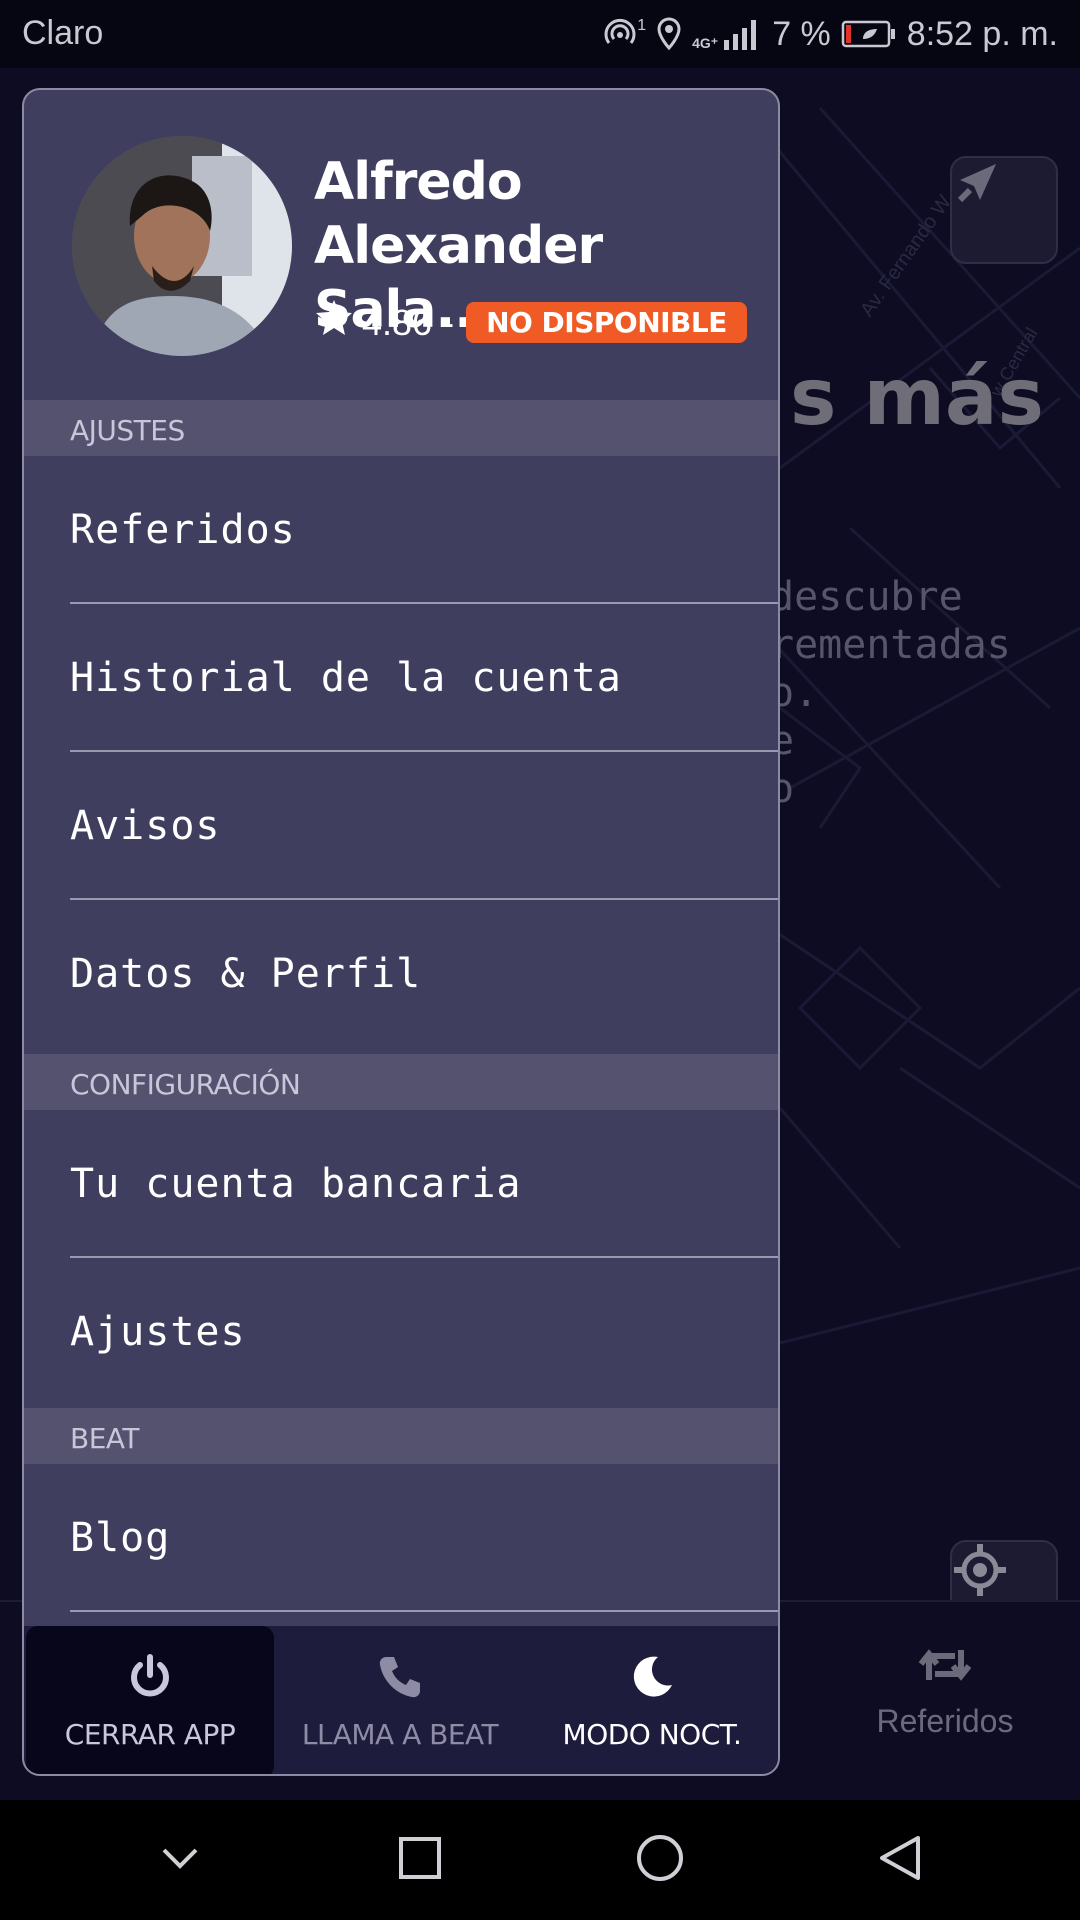 This screenshot has height=1920, width=1080. I want to click on hotspot-icon: 1, so click(624, 34).